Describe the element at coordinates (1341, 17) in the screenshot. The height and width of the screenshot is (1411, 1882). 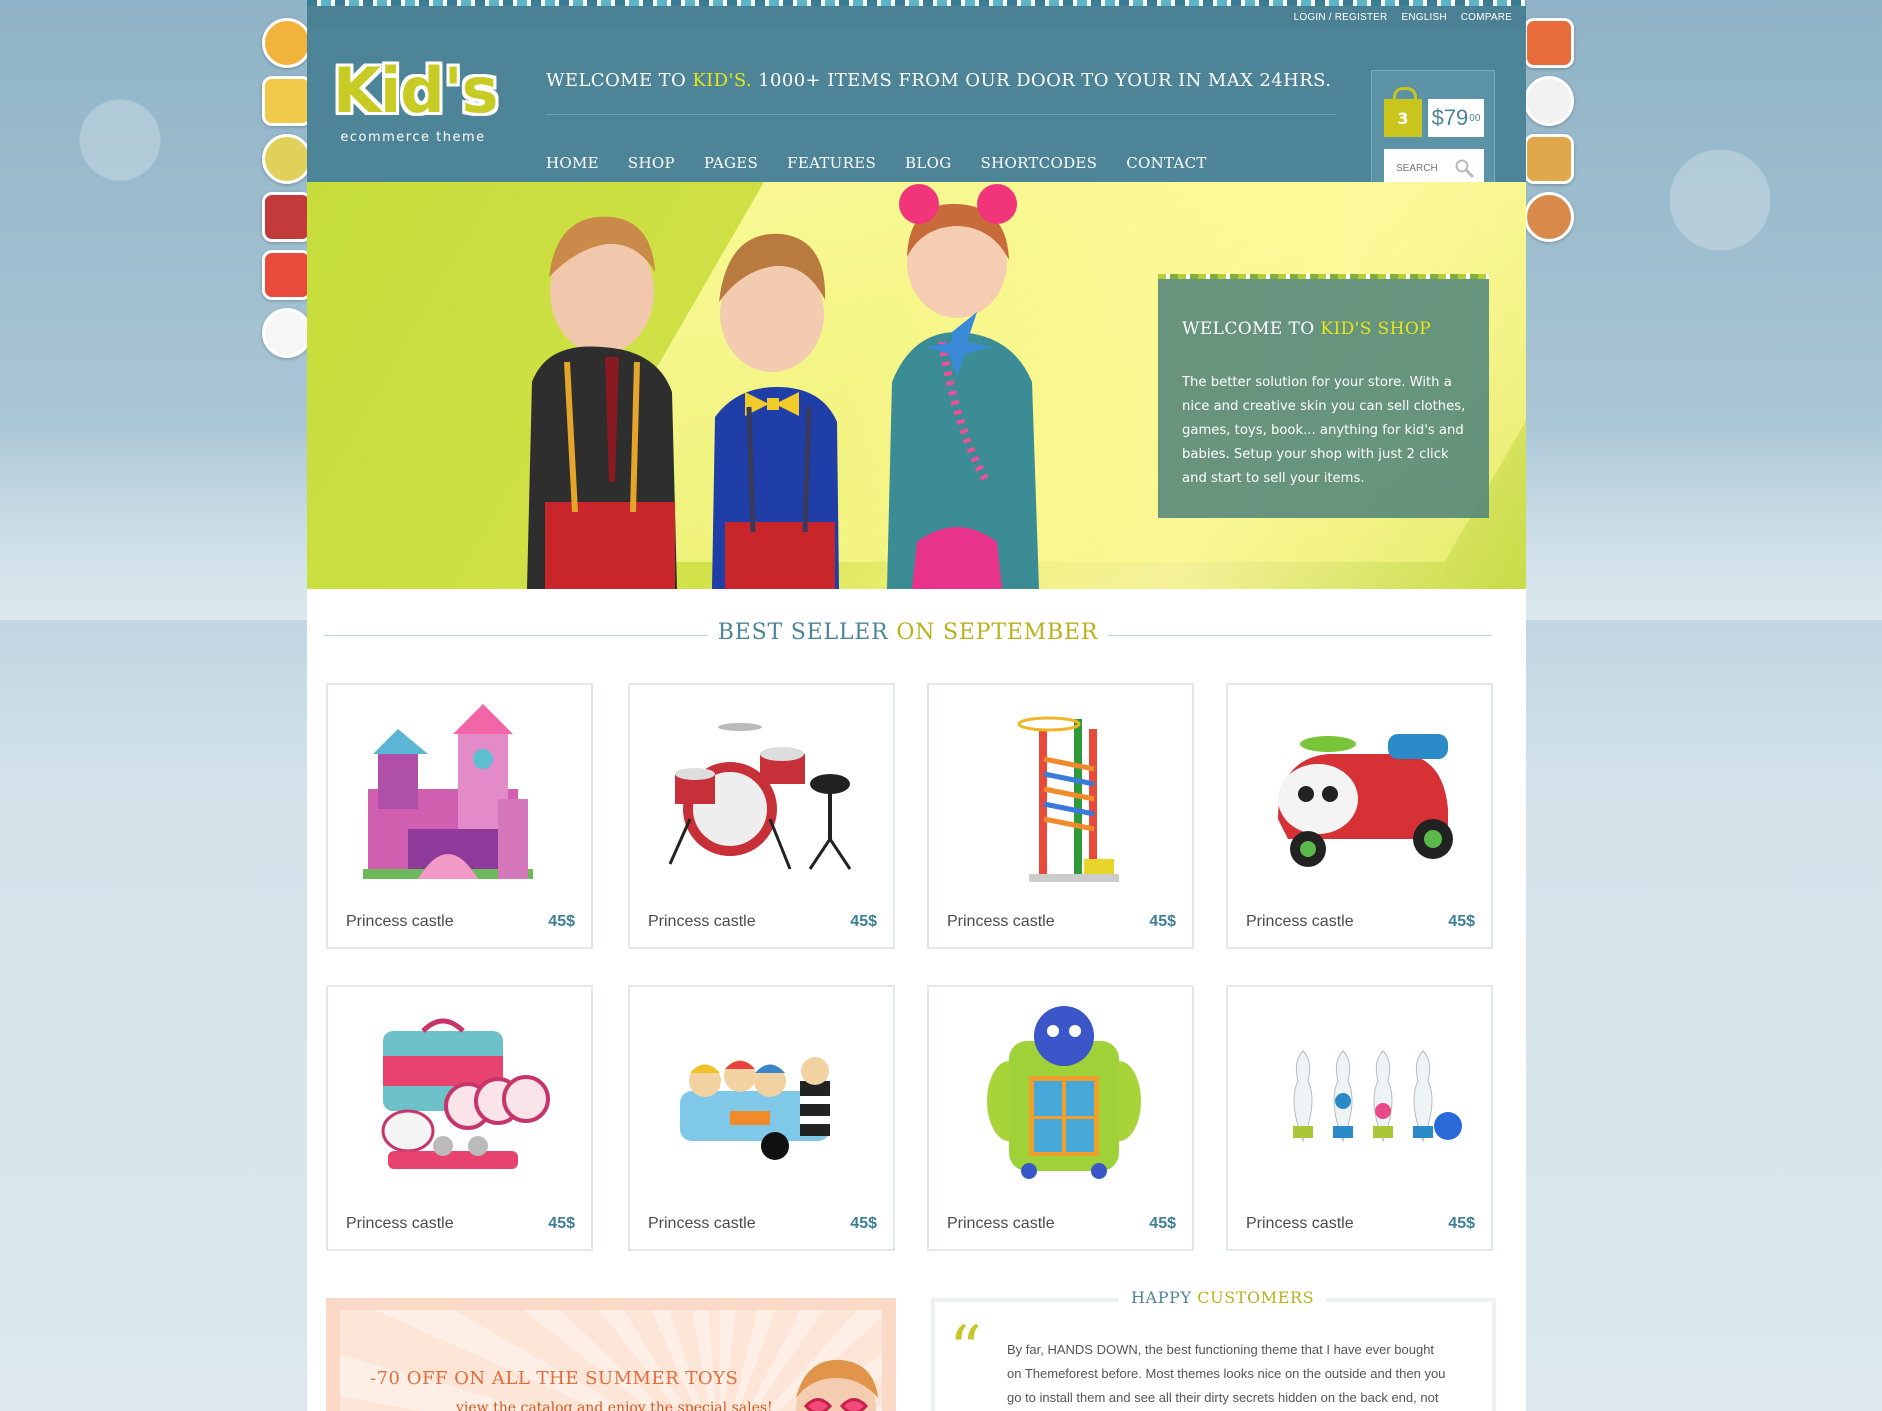
I see `login-register-link: LOGIN / REGISTER` at that location.